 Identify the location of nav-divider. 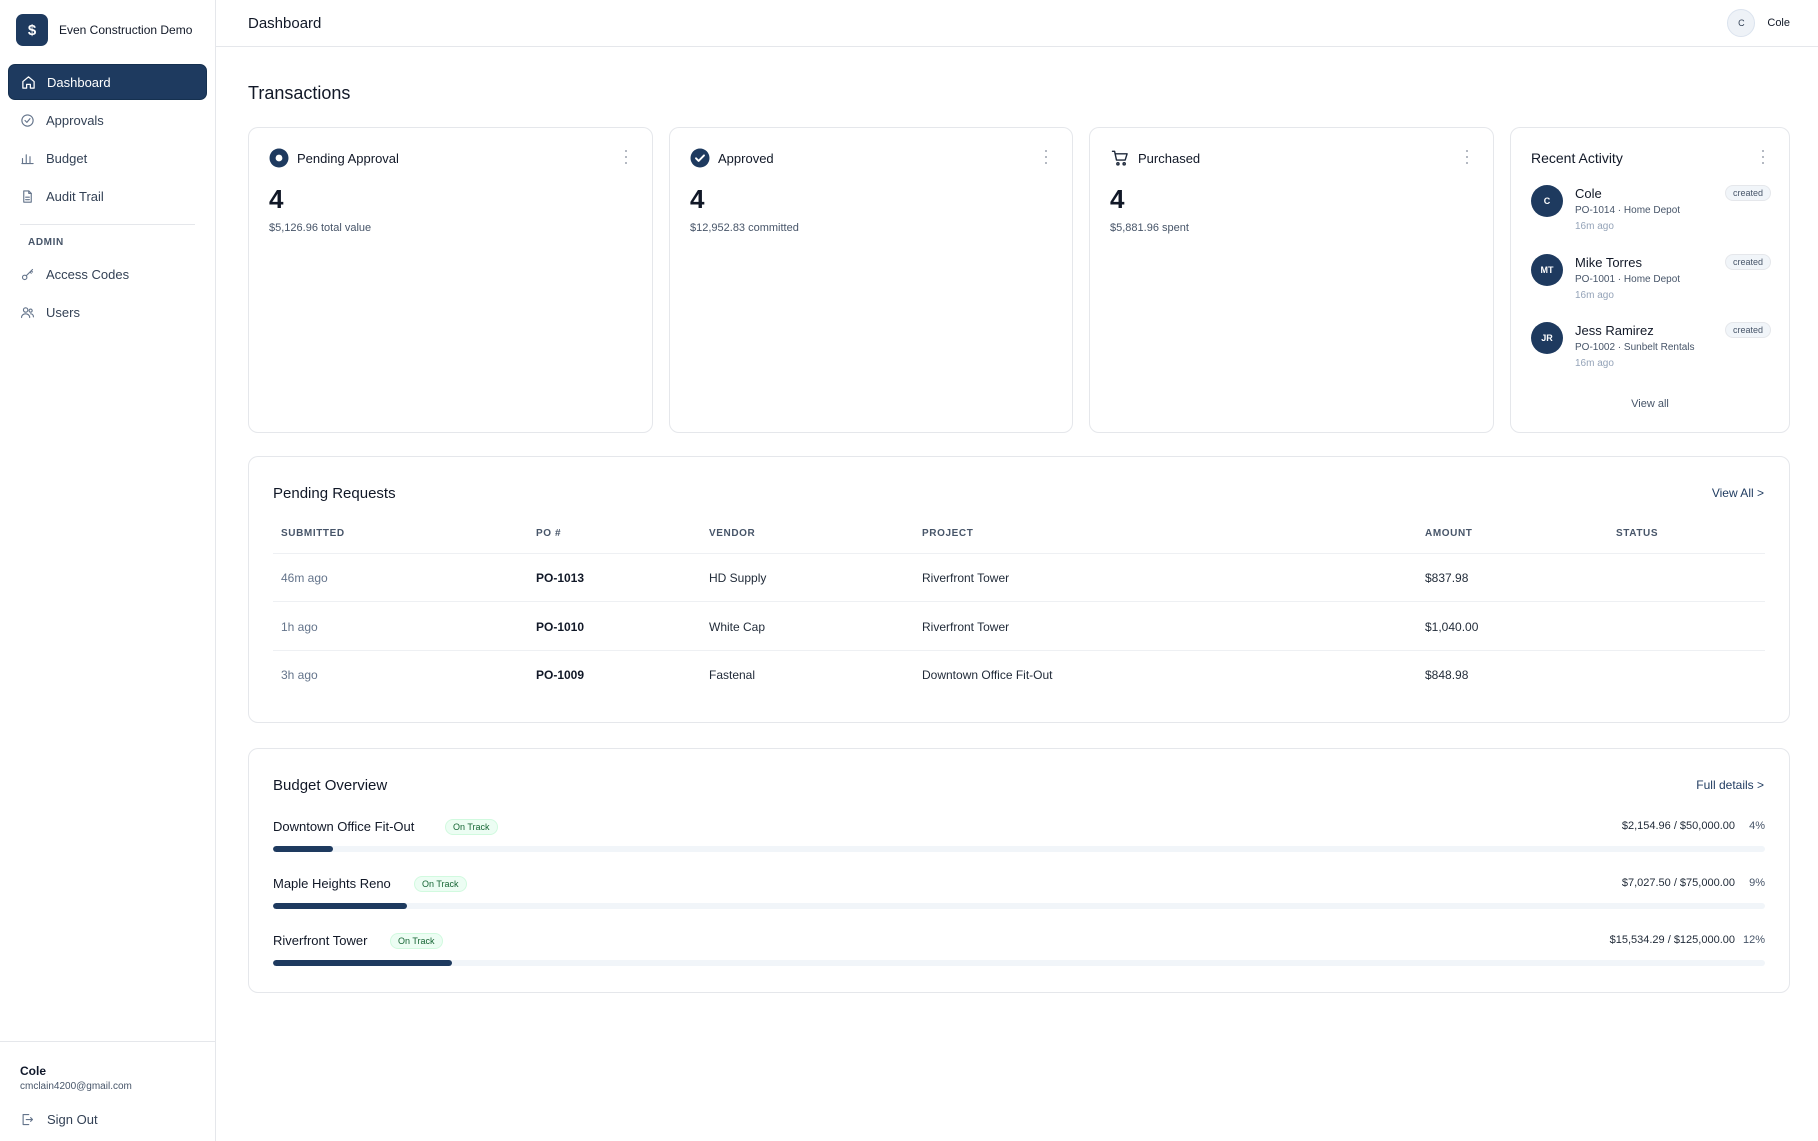
(107, 224).